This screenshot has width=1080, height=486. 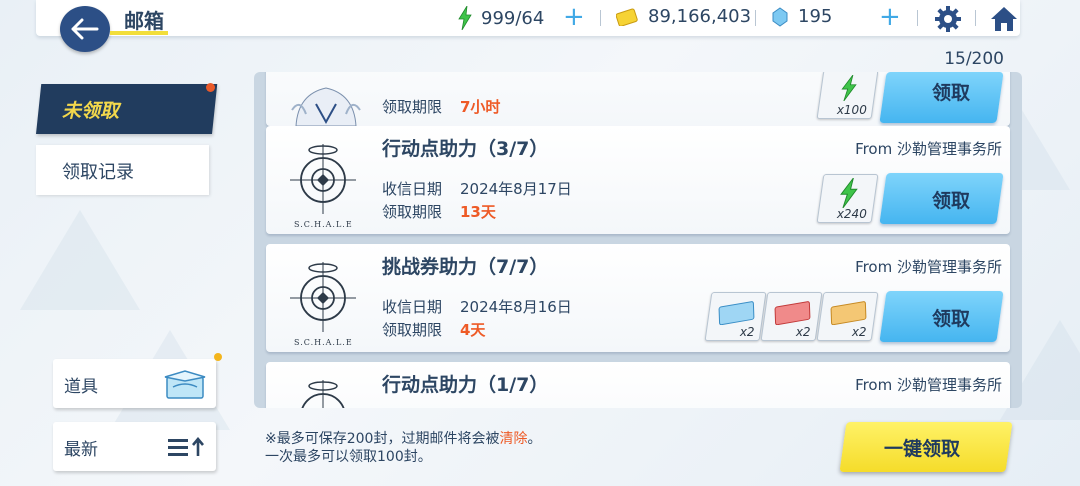 I want to click on deadline-value: 7小时, so click(x=480, y=107).